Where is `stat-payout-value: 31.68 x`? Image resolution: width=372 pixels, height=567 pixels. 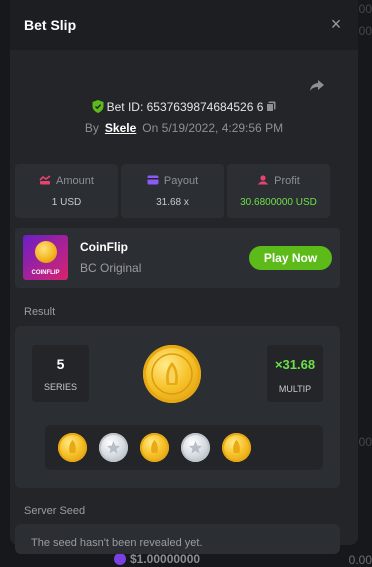
stat-payout-value: 31.68 x is located at coordinates (172, 202).